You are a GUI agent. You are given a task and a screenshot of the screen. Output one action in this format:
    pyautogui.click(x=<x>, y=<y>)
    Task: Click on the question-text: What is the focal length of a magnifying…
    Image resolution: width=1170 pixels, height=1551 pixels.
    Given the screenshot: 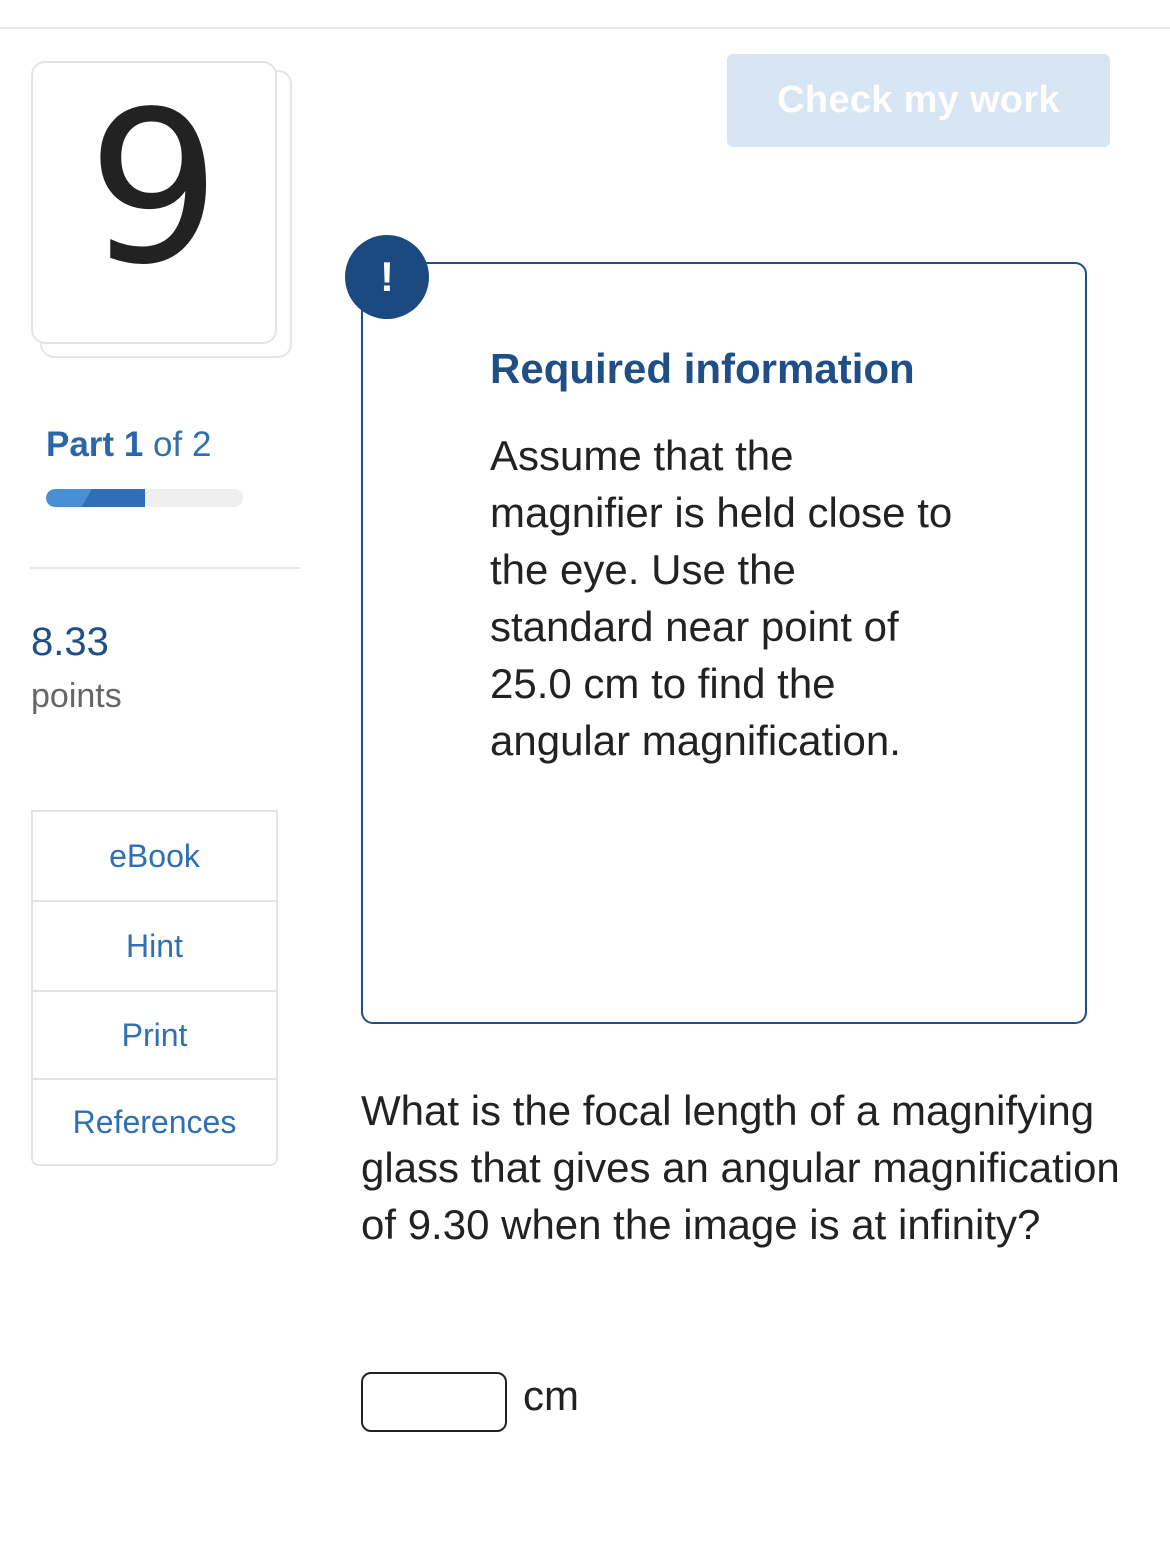 What is the action you would take?
    pyautogui.click(x=740, y=1167)
    